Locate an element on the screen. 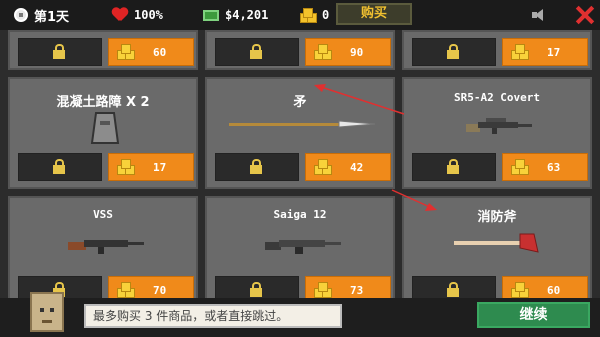 The height and width of the screenshot is (337, 600). arrow-to-spear is located at coordinates (361, 100).